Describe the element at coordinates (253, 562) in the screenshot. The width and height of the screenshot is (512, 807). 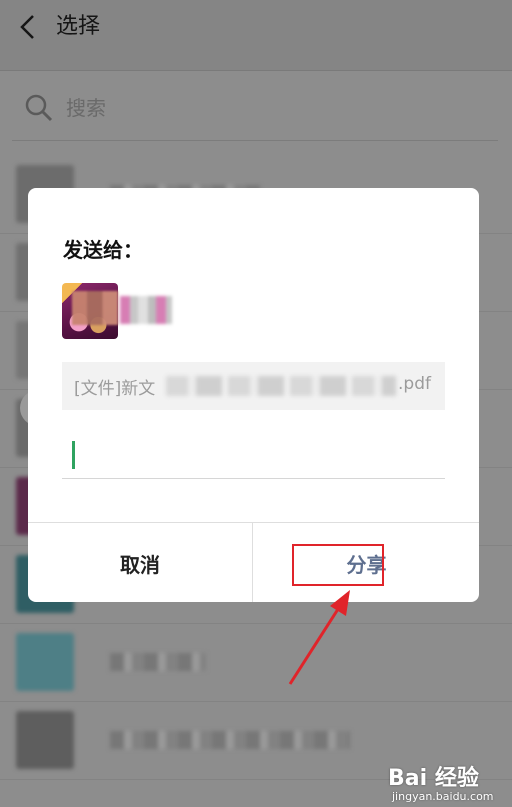
I see `dialog-footer: 取消 分享` at that location.